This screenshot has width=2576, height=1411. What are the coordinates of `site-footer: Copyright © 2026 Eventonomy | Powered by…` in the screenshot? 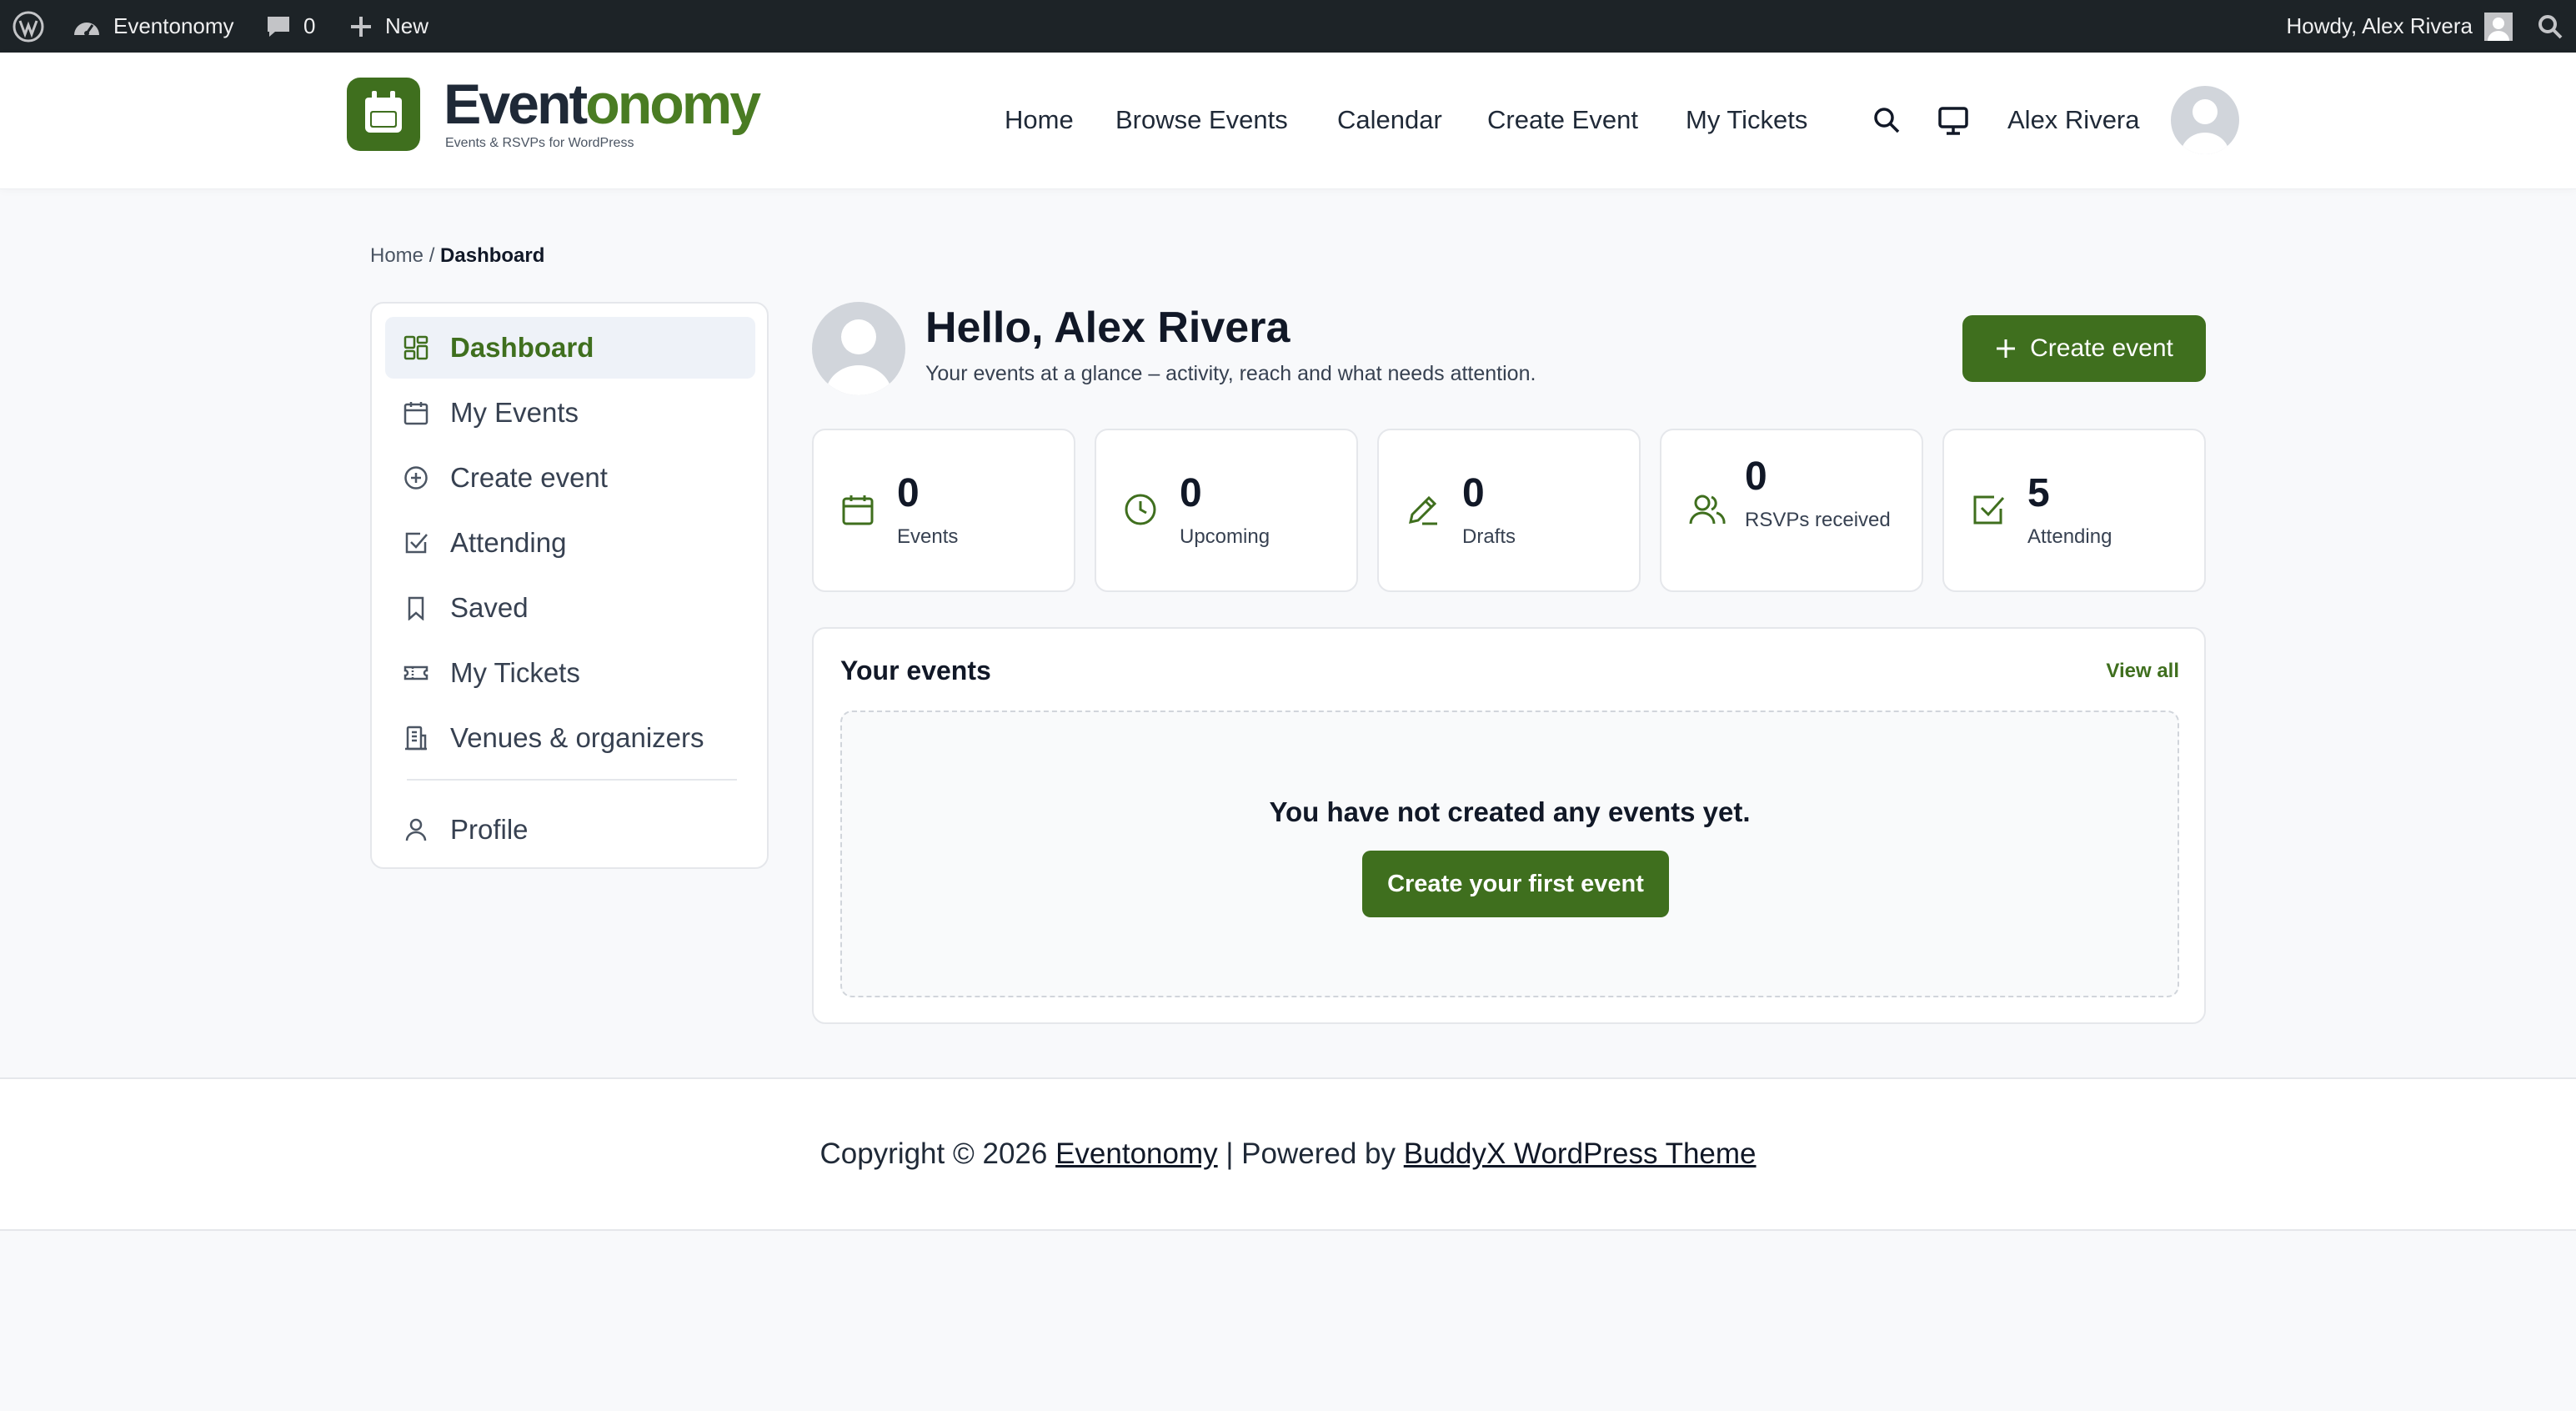 It's located at (1288, 1154).